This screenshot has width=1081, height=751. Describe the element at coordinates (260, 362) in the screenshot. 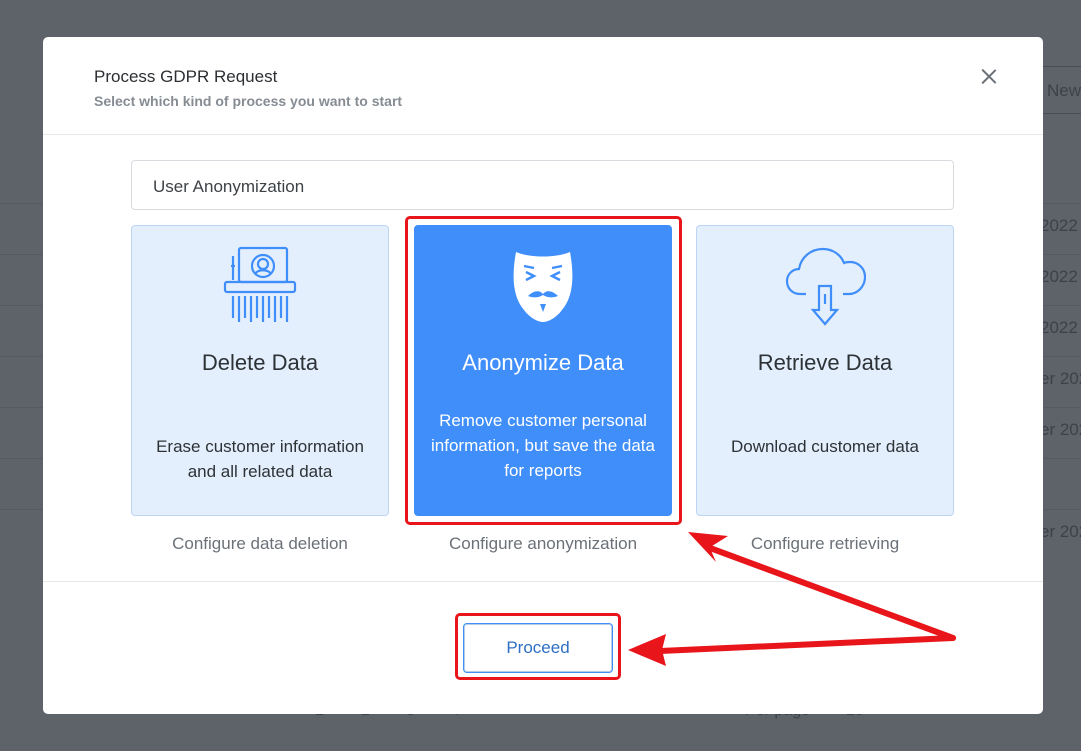

I see `card-title: Delete Data` at that location.